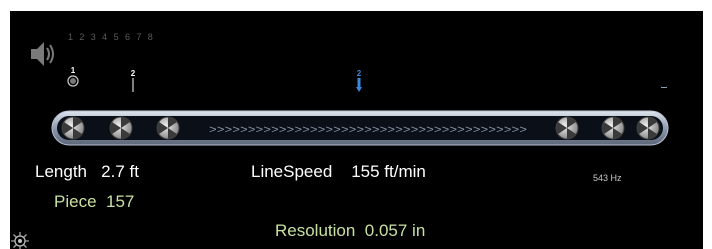 Image resolution: width=712 pixels, height=249 pixels. What do you see at coordinates (338, 172) in the screenshot?
I see `linespeed-readout: LineSpeed 155 ft/min` at bounding box center [338, 172].